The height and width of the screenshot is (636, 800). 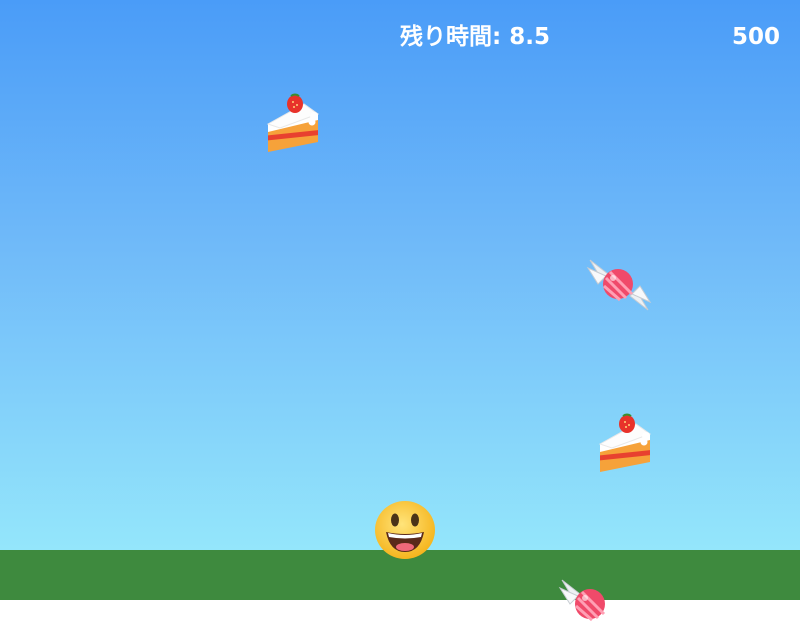 What do you see at coordinates (755, 37) in the screenshot?
I see `score-display: 500` at bounding box center [755, 37].